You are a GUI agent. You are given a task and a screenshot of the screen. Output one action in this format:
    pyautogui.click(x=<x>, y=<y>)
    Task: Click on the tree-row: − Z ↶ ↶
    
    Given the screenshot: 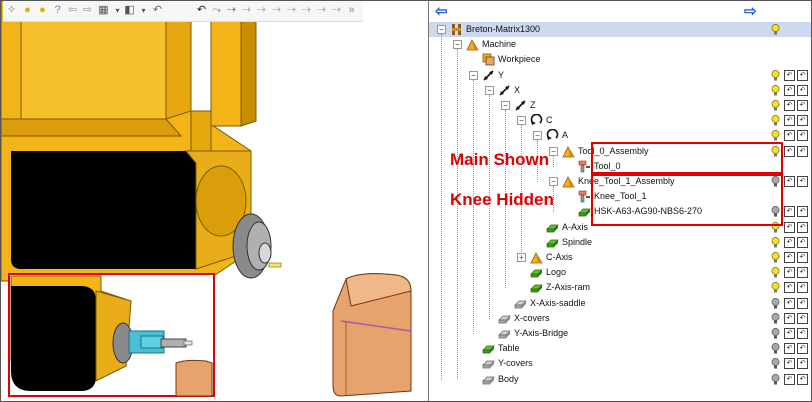 What is the action you would take?
    pyautogui.click(x=620, y=105)
    